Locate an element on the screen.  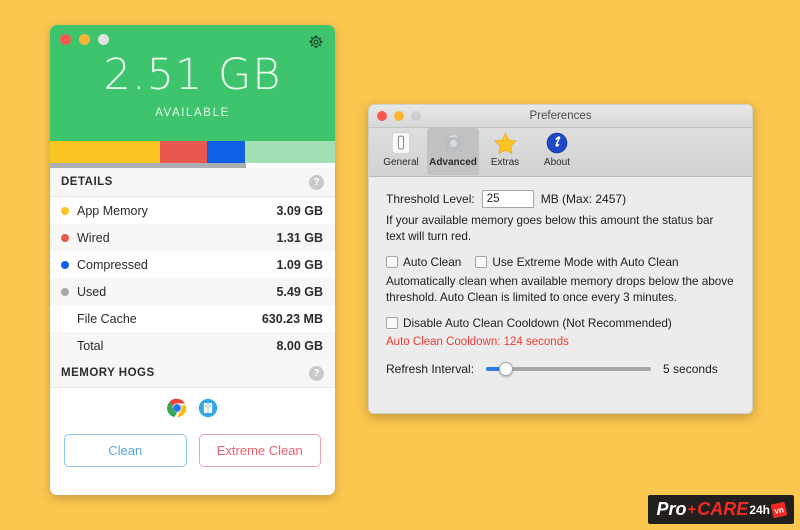
auto-clean-checkbox is located at coordinates (392, 262).